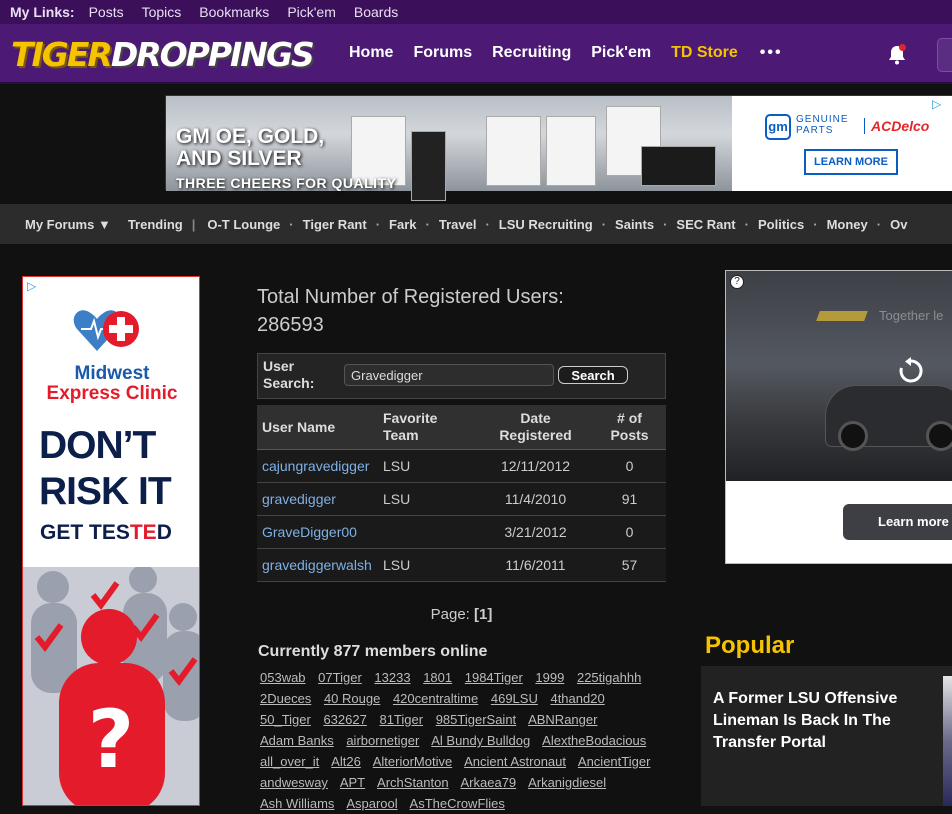 The image size is (952, 814). Describe the element at coordinates (346, 761) in the screenshot. I see `member-link: Alt26` at that location.